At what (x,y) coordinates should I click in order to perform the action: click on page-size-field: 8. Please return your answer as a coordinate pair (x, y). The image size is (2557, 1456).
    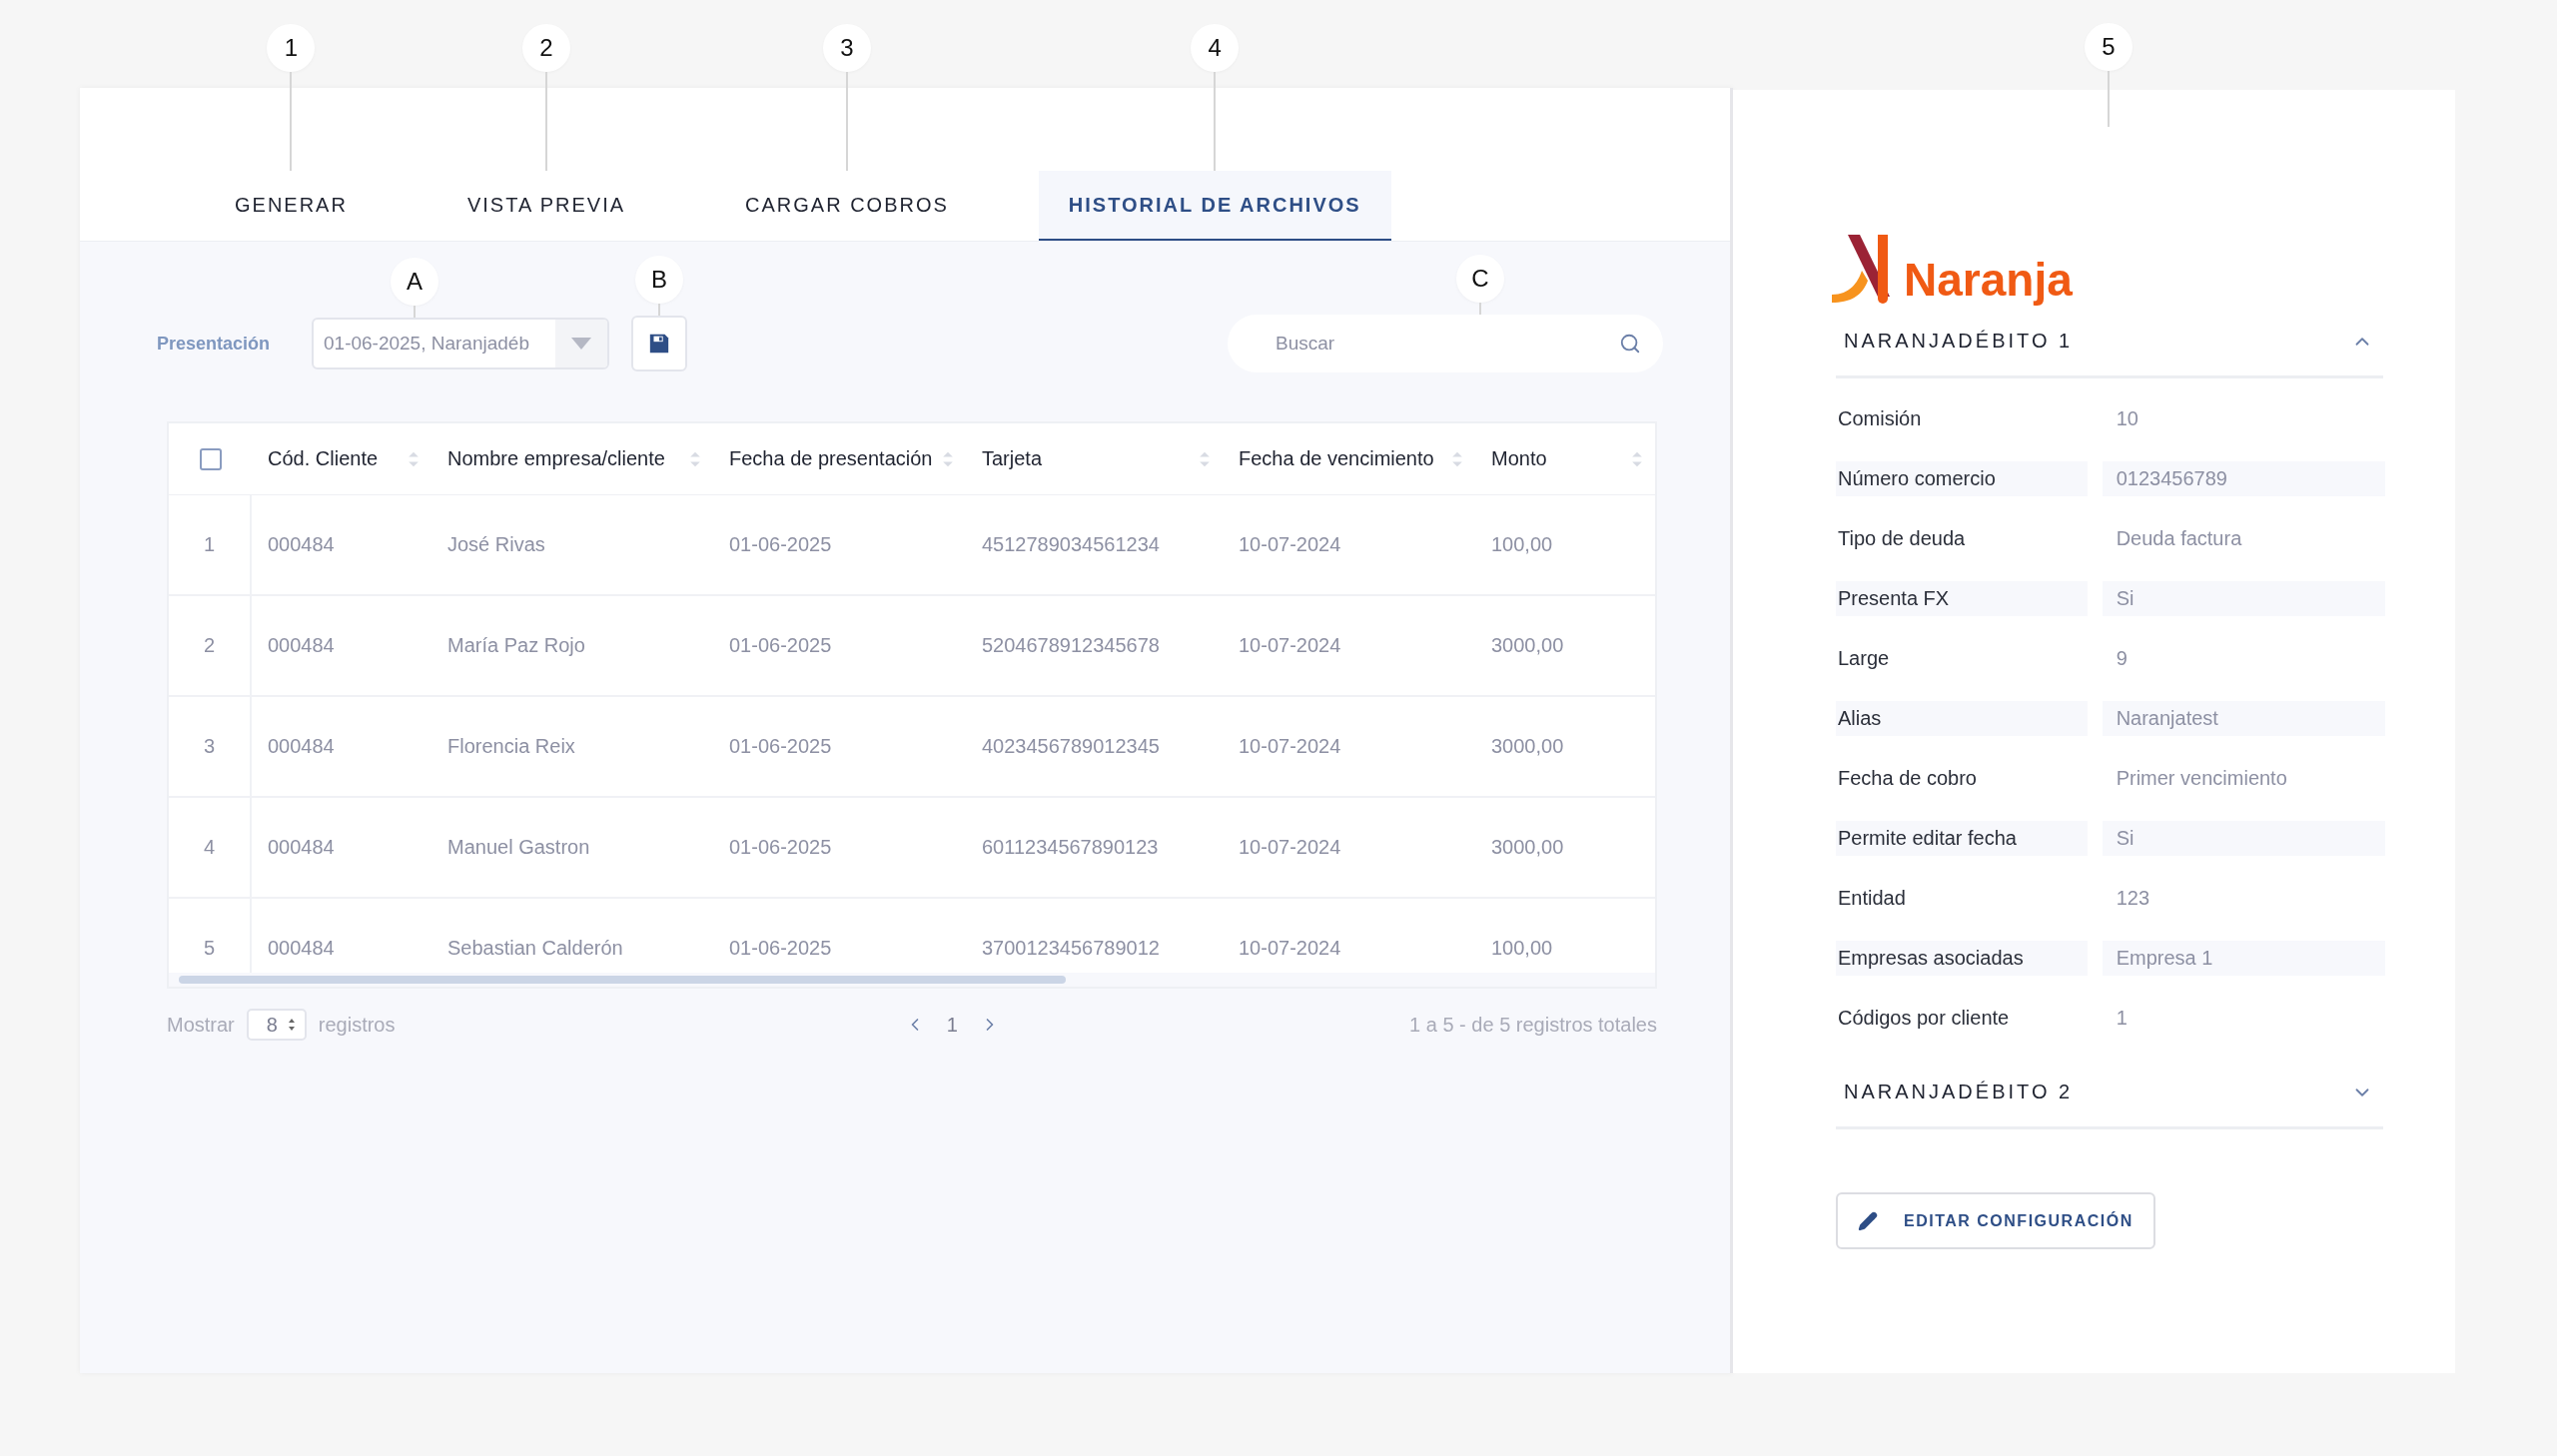
    Looking at the image, I should click on (276, 1025).